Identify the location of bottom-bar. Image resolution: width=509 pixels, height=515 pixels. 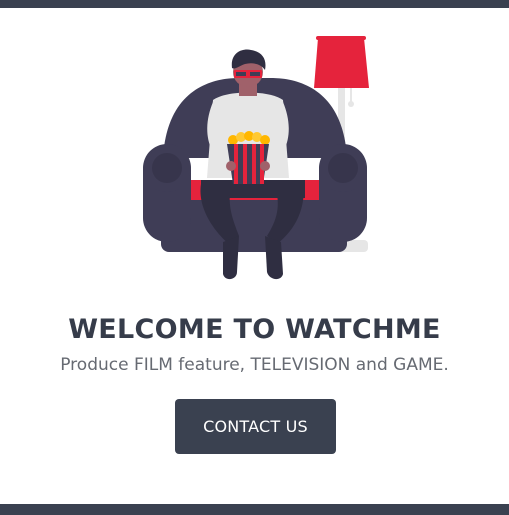
(254, 509).